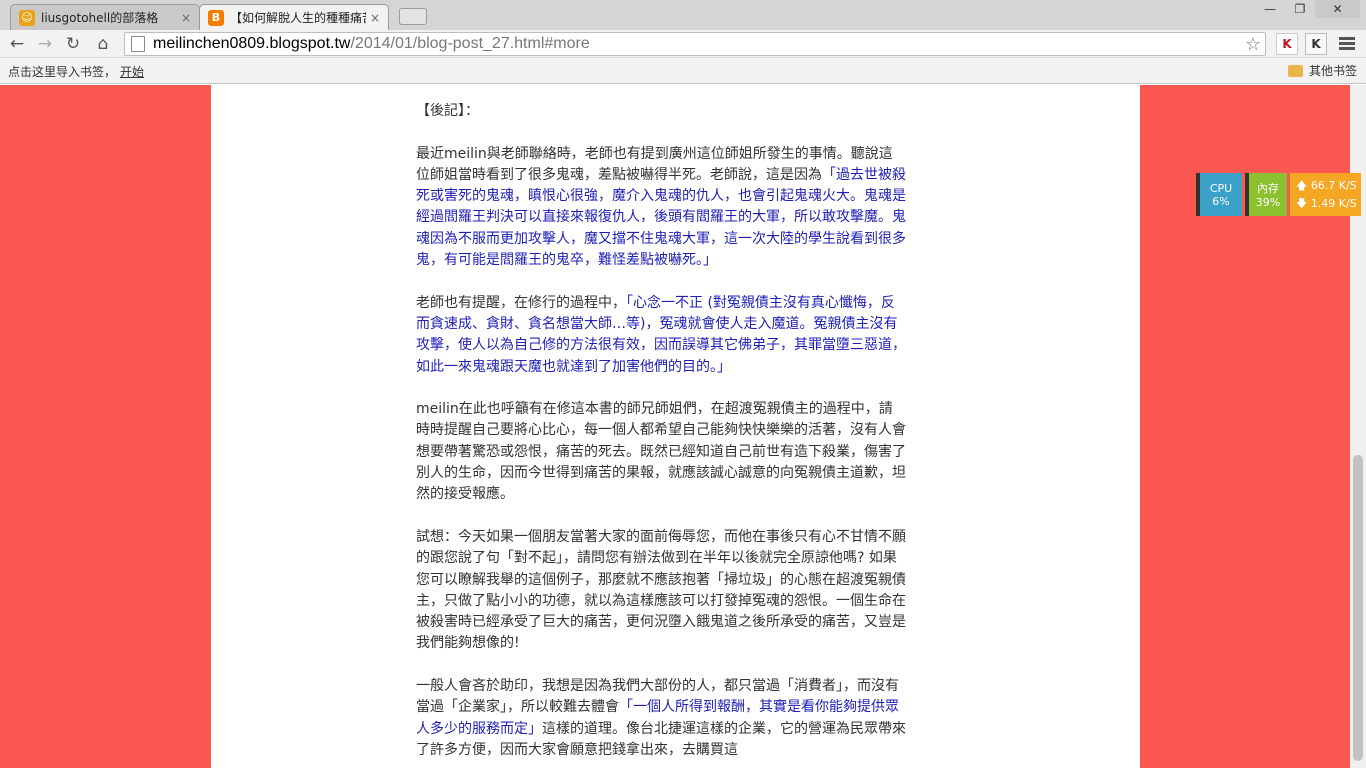 The image size is (1366, 768). I want to click on body-text: 【後記】：, so click(447, 111).